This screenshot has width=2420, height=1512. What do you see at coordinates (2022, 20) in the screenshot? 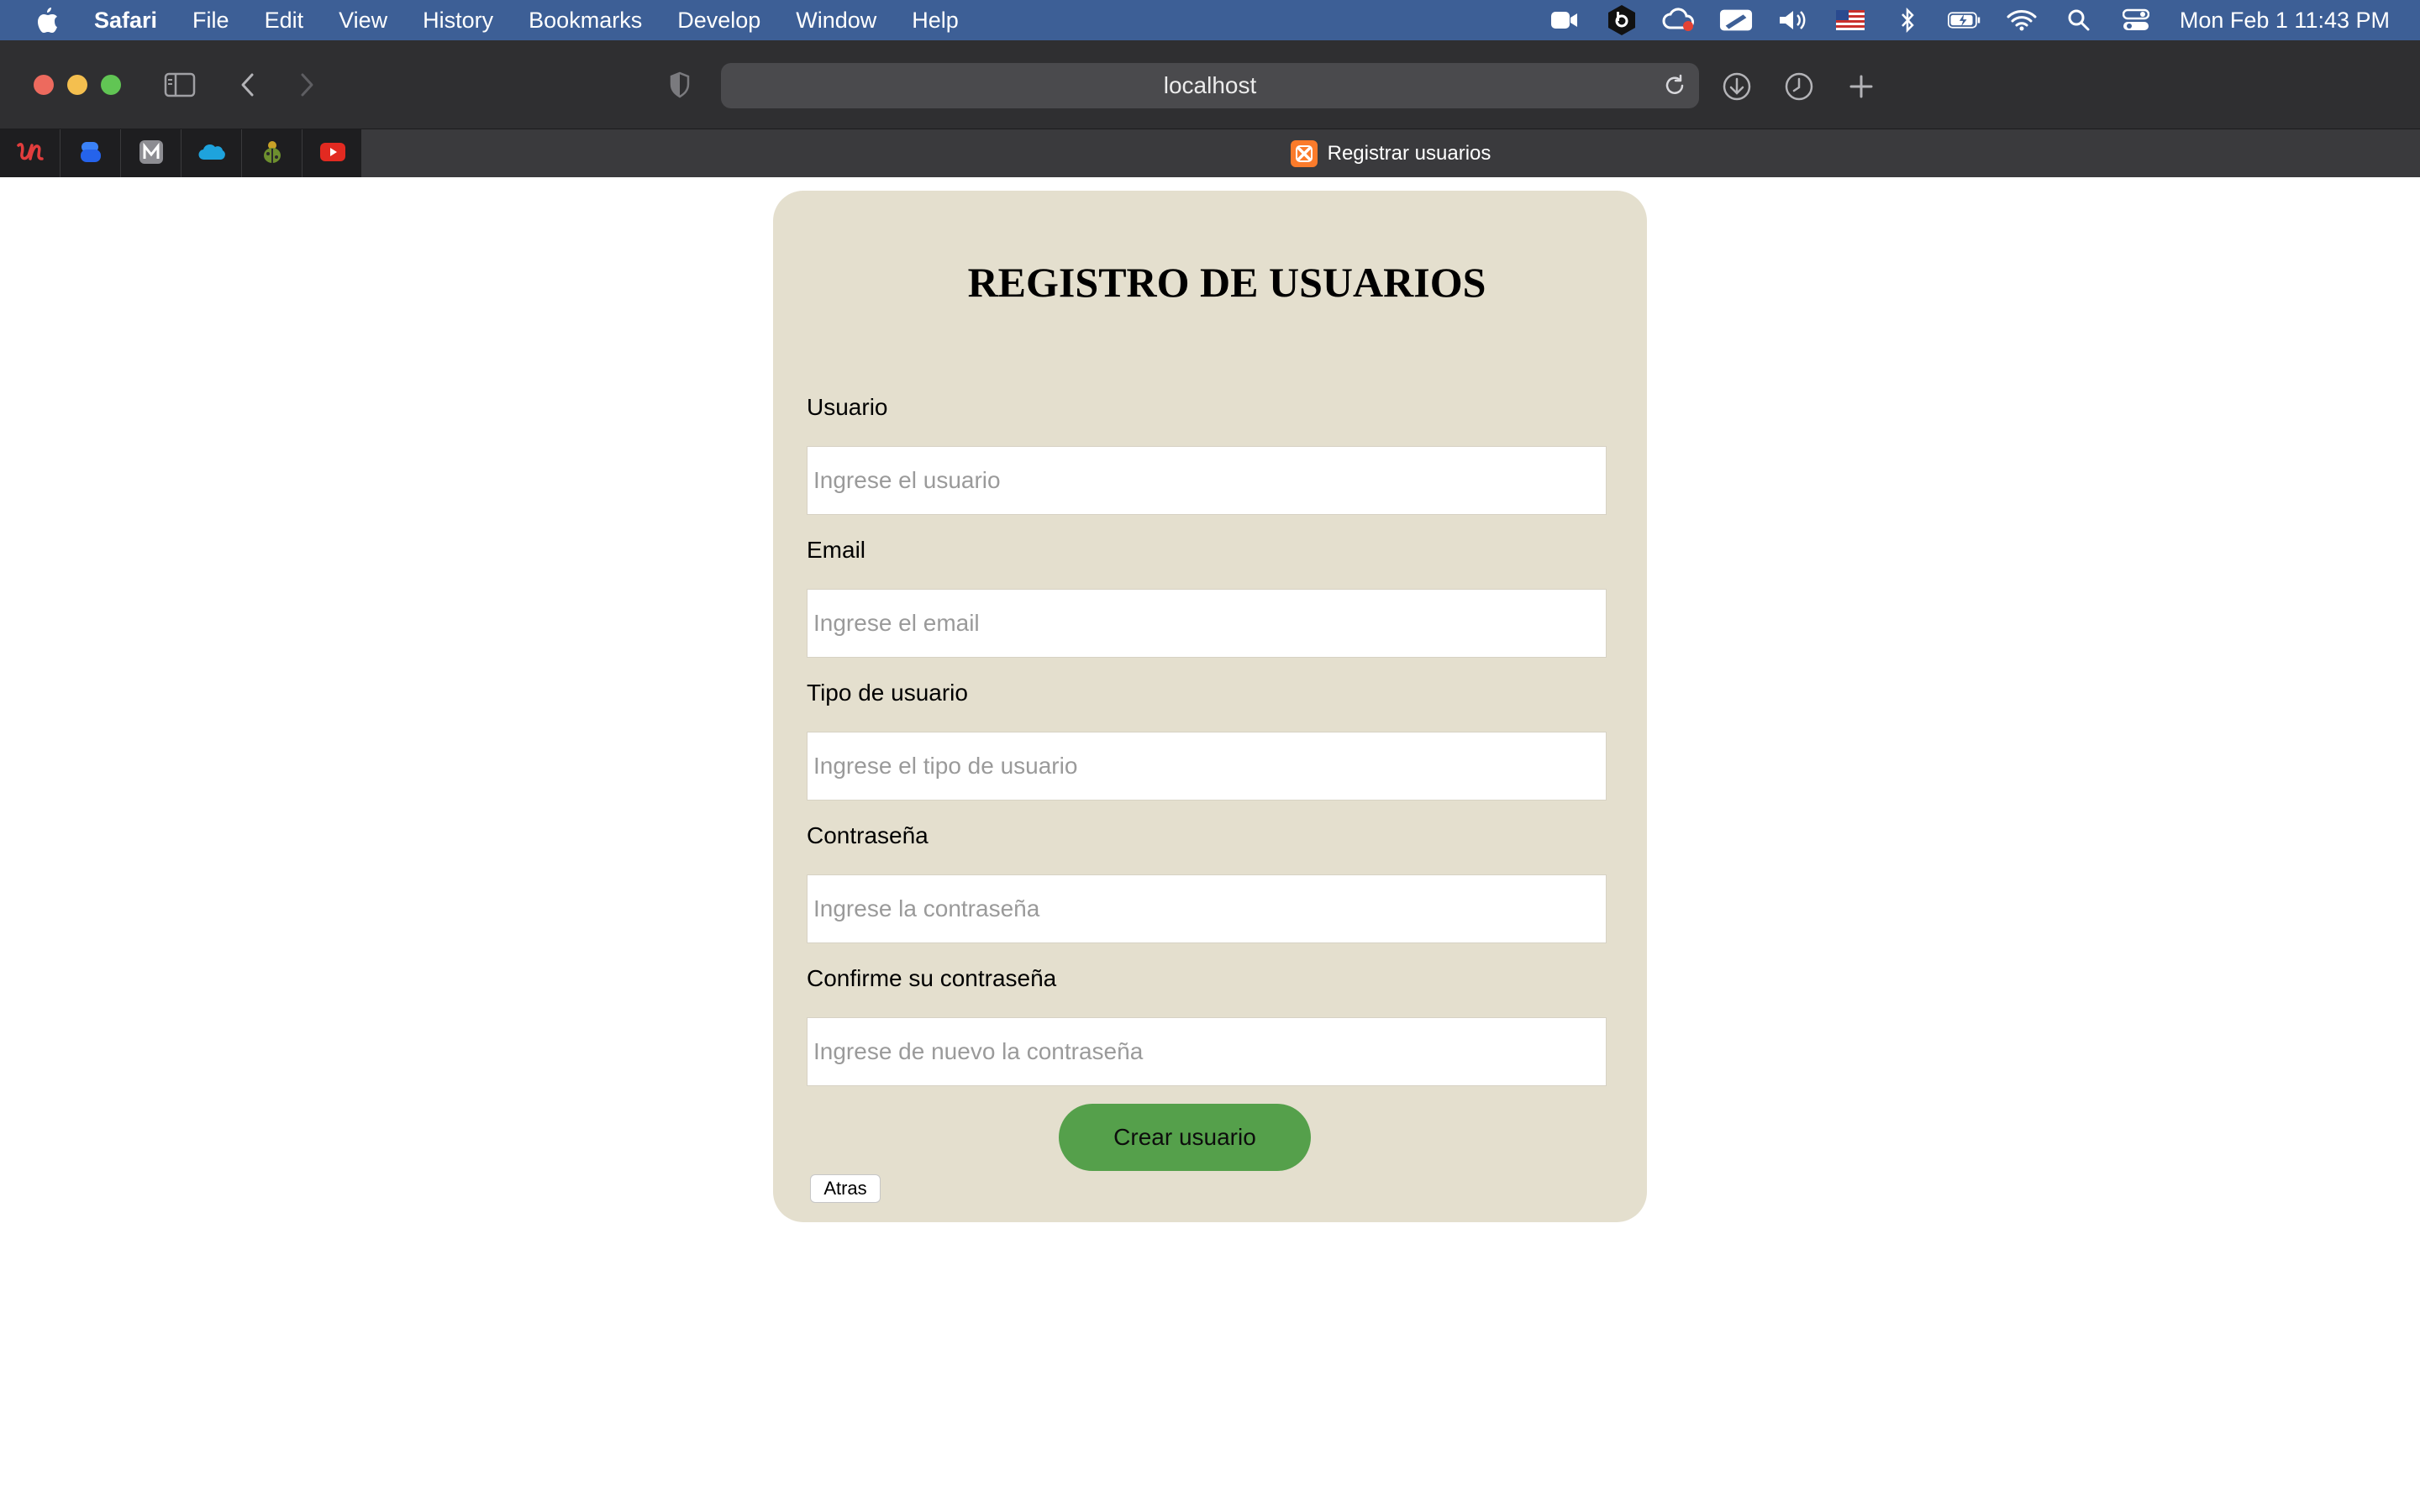
I see `wifi-icon` at bounding box center [2022, 20].